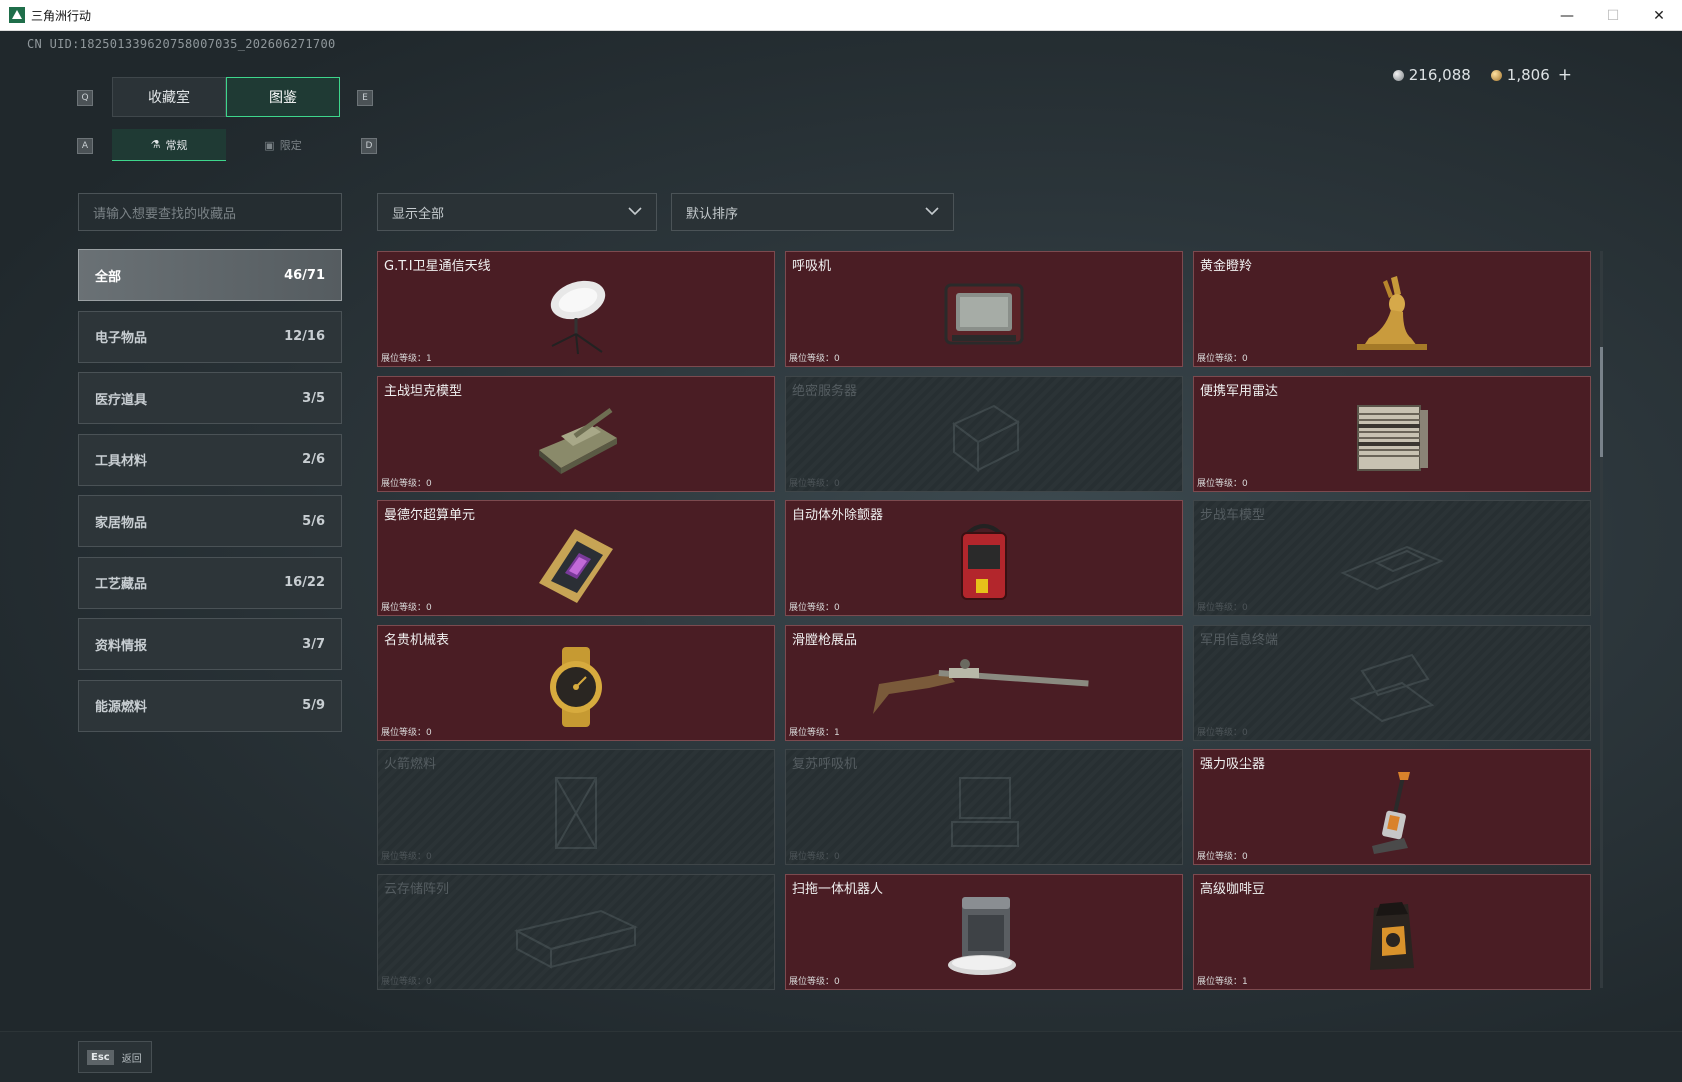 This screenshot has height=1082, width=1682. Describe the element at coordinates (430, 515) in the screenshot. I see `item-name: 曼德尔超算单元` at that location.